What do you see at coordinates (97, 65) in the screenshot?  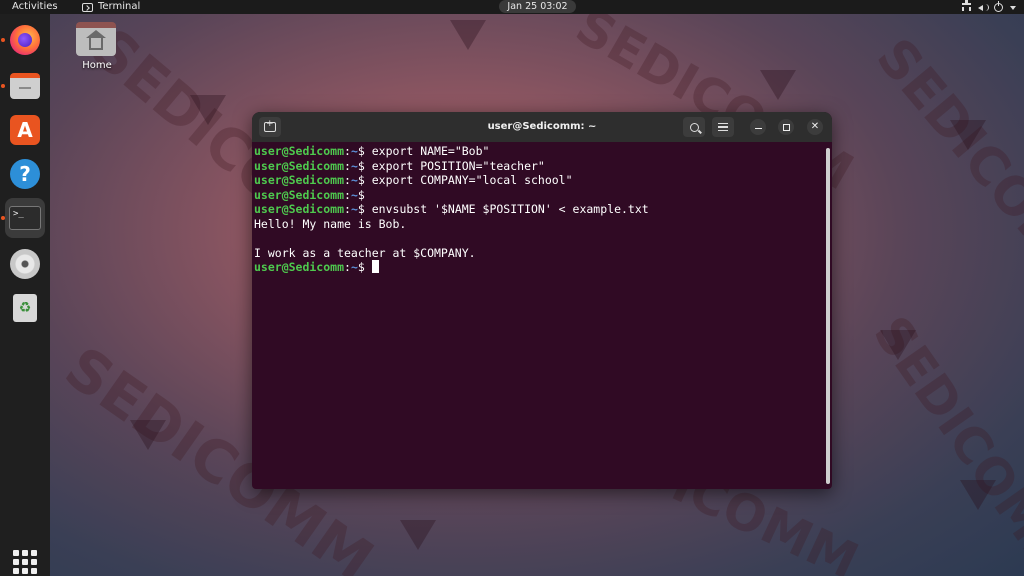 I see `desktop-home-label: Home` at bounding box center [97, 65].